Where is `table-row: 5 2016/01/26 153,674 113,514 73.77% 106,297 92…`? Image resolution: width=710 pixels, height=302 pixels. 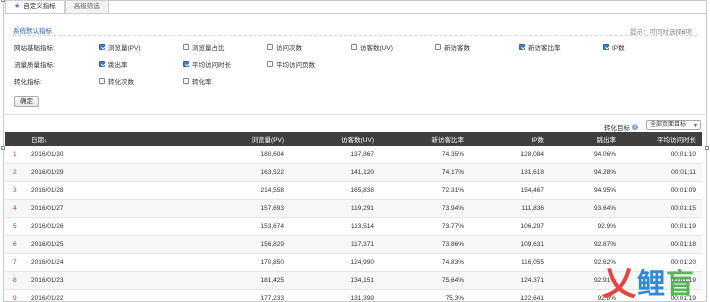
table-row: 5 2016/01/26 153,674 113,514 73.77% 106,297 92… is located at coordinates (353, 226).